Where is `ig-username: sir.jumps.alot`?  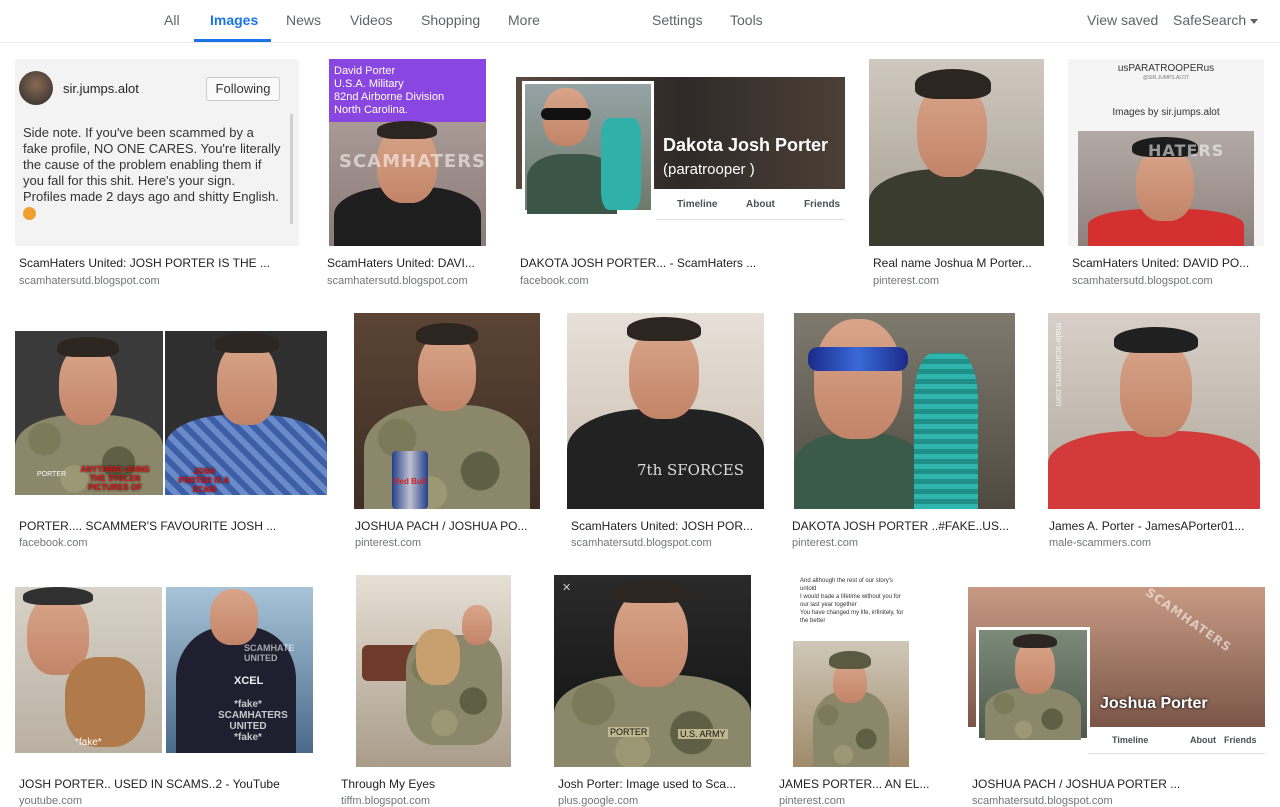
ig-username: sir.jumps.alot is located at coordinates (101, 88).